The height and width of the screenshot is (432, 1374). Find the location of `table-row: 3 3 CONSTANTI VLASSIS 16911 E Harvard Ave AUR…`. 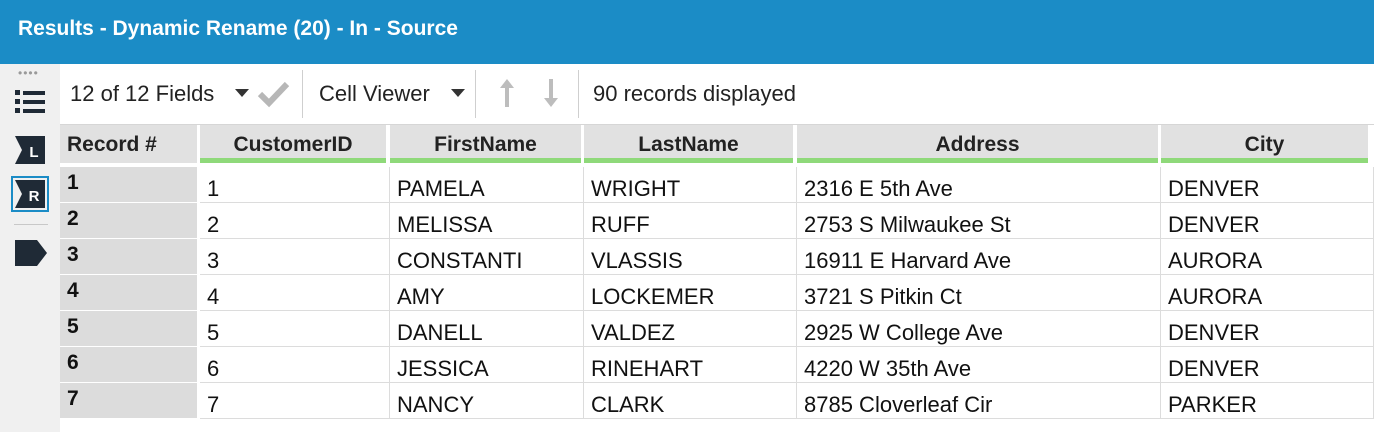

table-row: 3 3 CONSTANTI VLASSIS 16911 E Harvard Ave AUR… is located at coordinates (717, 257).